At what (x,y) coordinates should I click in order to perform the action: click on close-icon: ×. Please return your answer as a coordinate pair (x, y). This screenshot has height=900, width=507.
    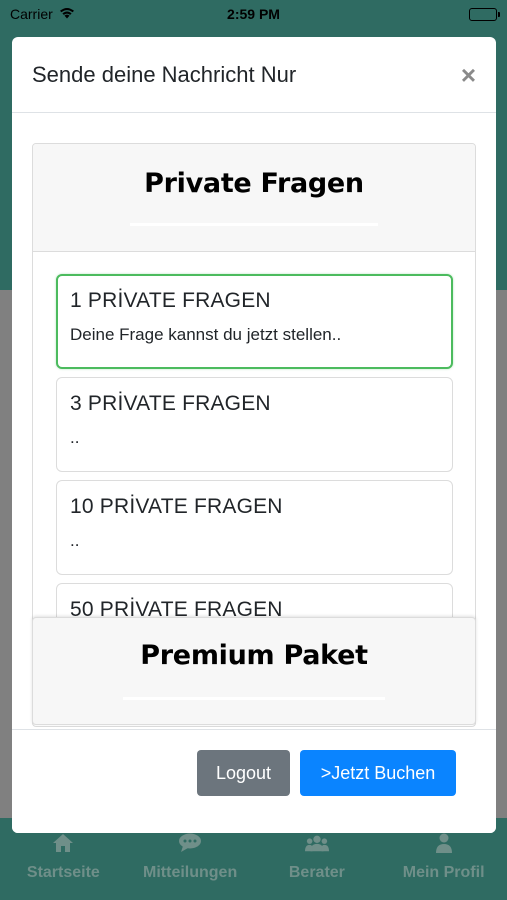
    Looking at the image, I should click on (468, 75).